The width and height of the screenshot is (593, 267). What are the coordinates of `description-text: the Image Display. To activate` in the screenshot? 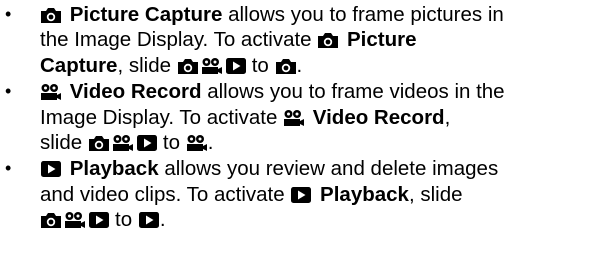 It's located at (176, 40).